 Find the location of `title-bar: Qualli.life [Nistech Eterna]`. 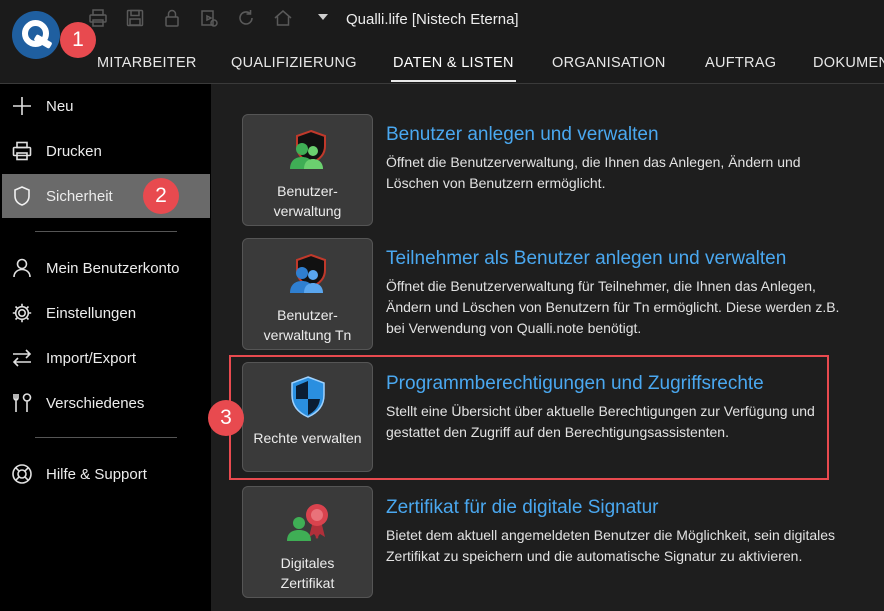

title-bar: Qualli.life [Nistech Eterna] is located at coordinates (442, 21).